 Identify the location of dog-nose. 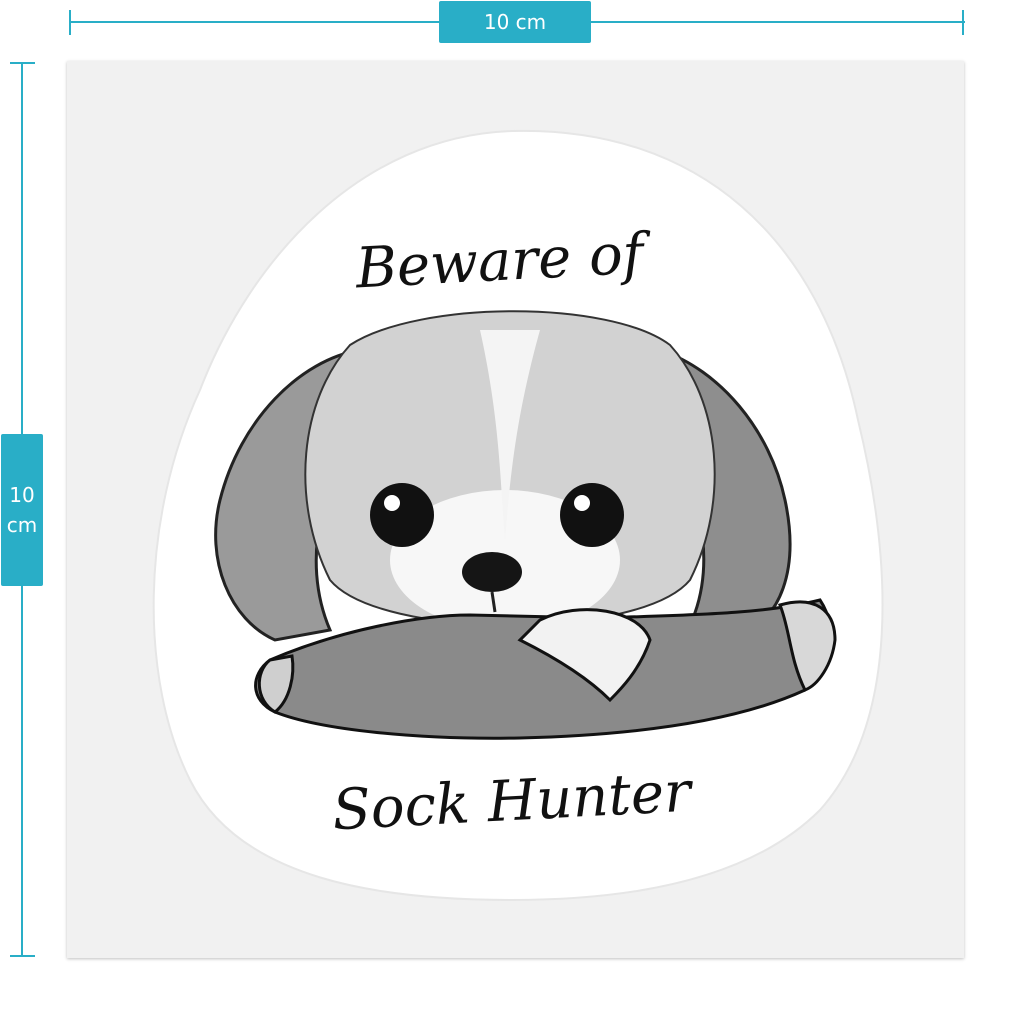
(492, 572).